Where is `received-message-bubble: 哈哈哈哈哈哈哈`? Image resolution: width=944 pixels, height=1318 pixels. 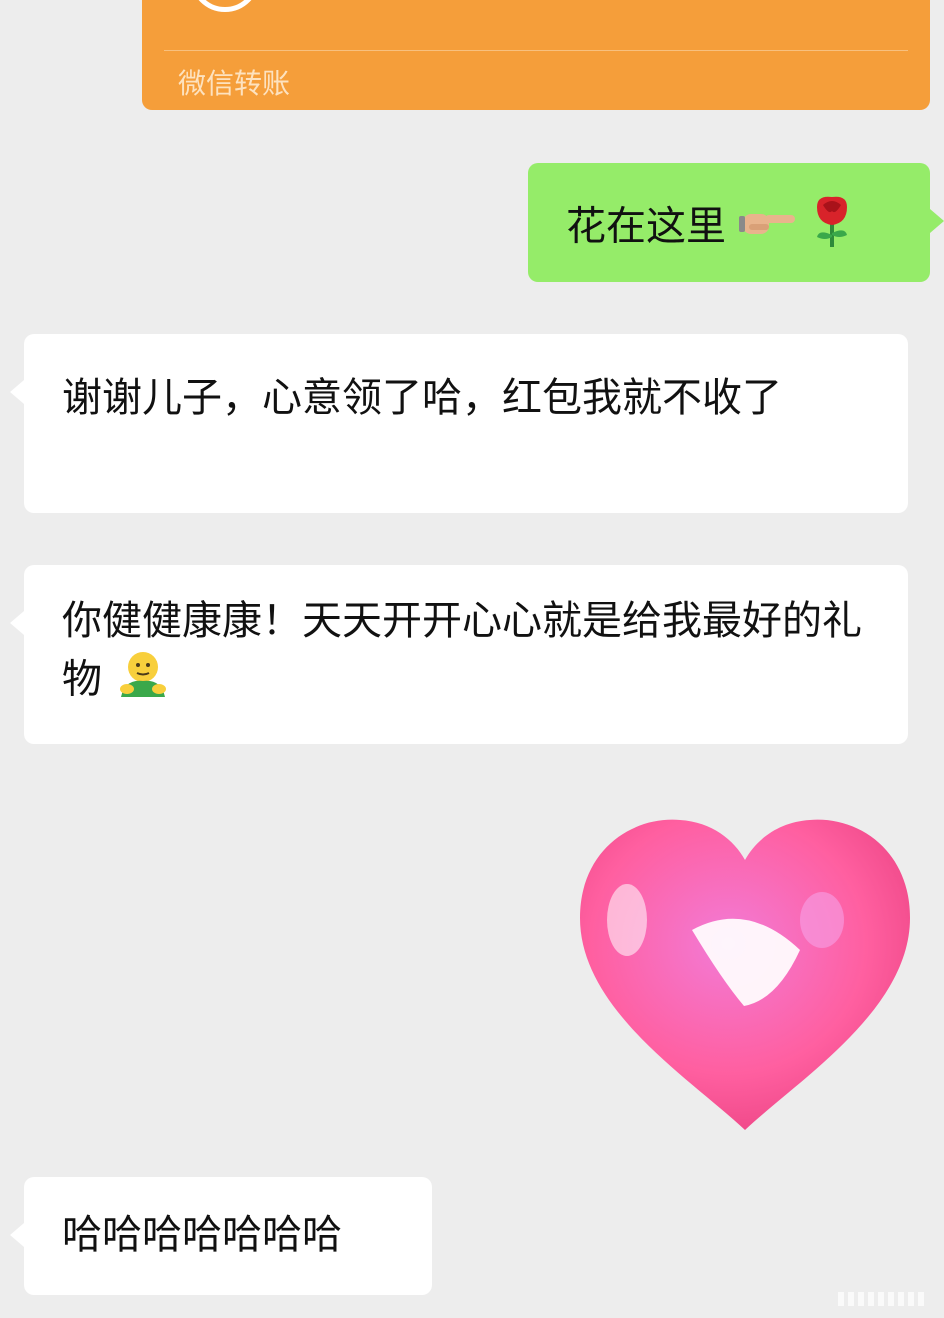 received-message-bubble: 哈哈哈哈哈哈哈 is located at coordinates (221, 1236).